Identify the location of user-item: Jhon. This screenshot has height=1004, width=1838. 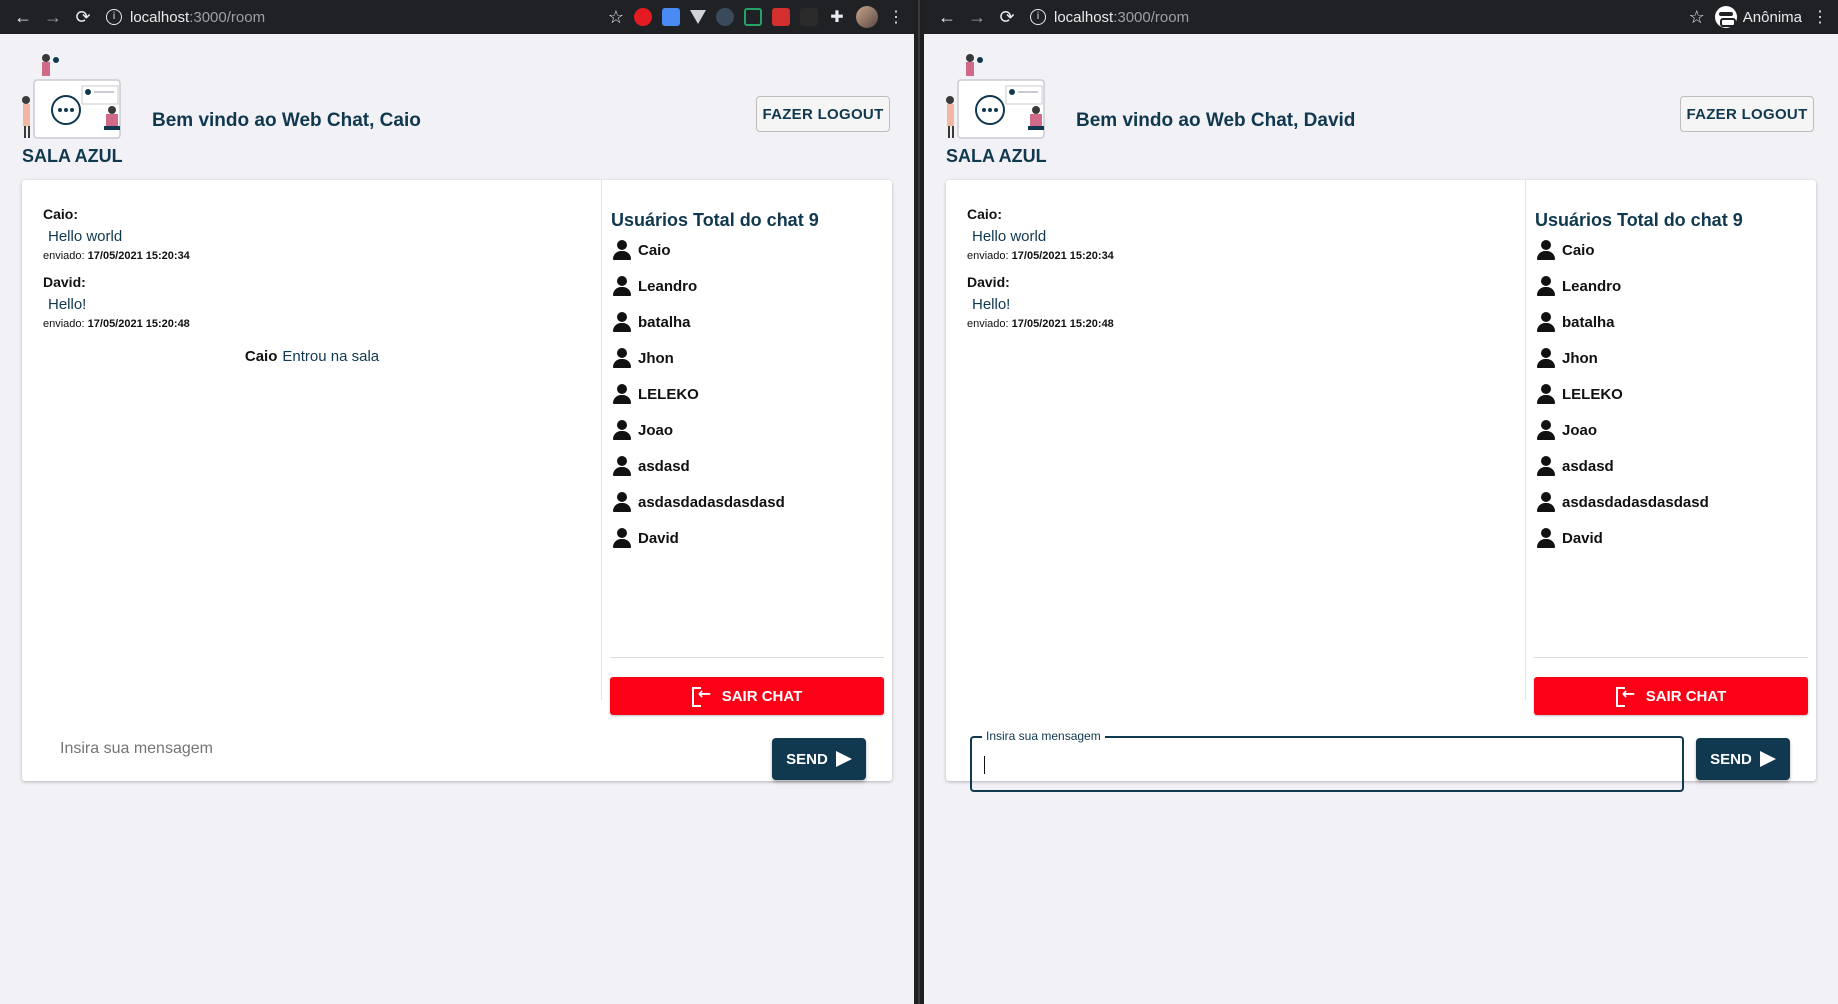
(1622, 358).